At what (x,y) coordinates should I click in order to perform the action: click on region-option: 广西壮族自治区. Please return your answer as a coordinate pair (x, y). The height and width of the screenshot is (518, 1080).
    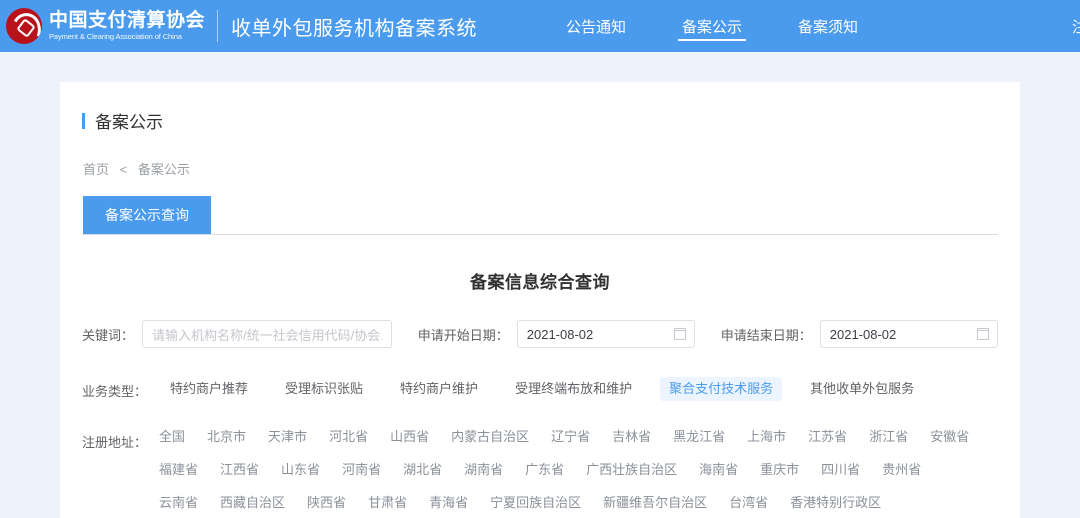
    Looking at the image, I should click on (631, 470).